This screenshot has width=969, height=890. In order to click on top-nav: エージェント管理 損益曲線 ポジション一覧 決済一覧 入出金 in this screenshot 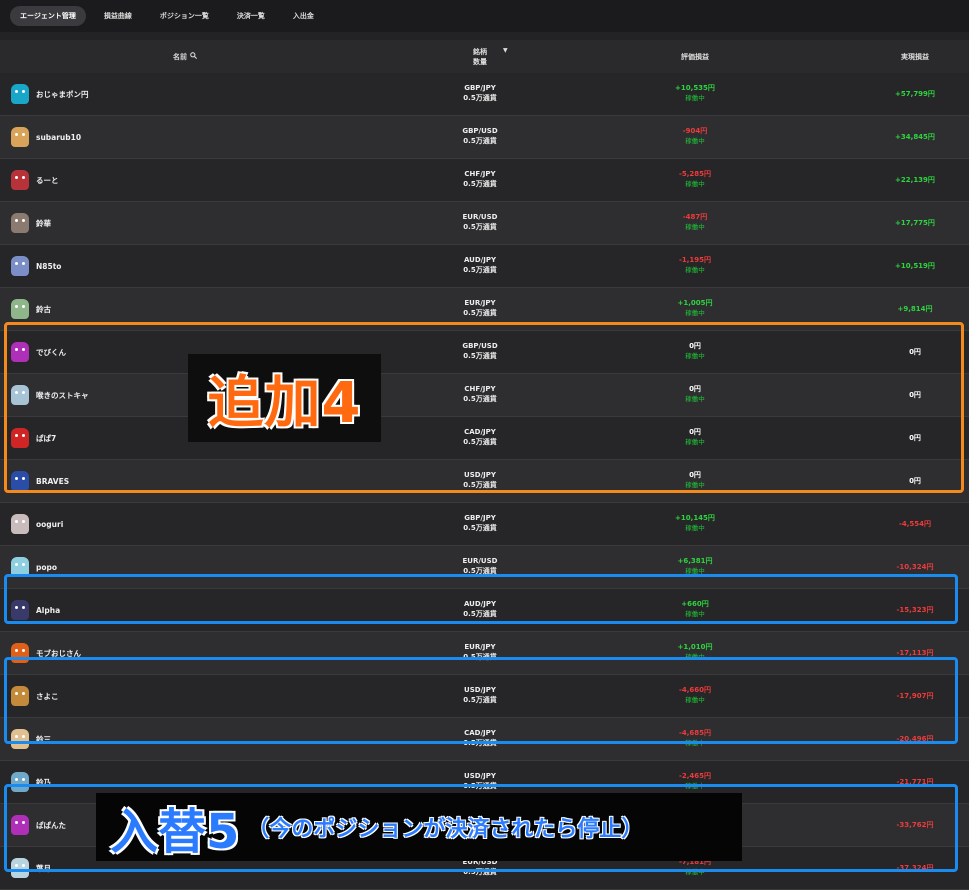, I will do `click(484, 16)`.